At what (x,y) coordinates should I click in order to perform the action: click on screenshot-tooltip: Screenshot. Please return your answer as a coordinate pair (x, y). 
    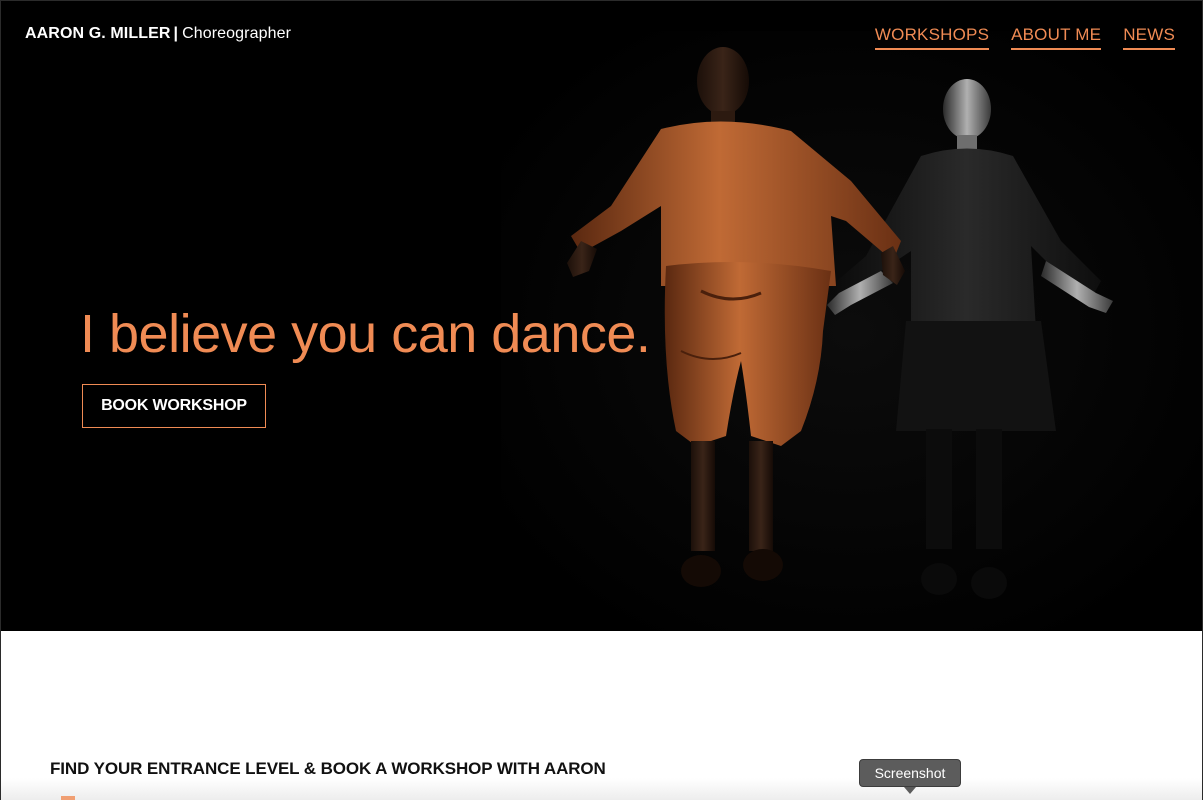
    Looking at the image, I should click on (910, 773).